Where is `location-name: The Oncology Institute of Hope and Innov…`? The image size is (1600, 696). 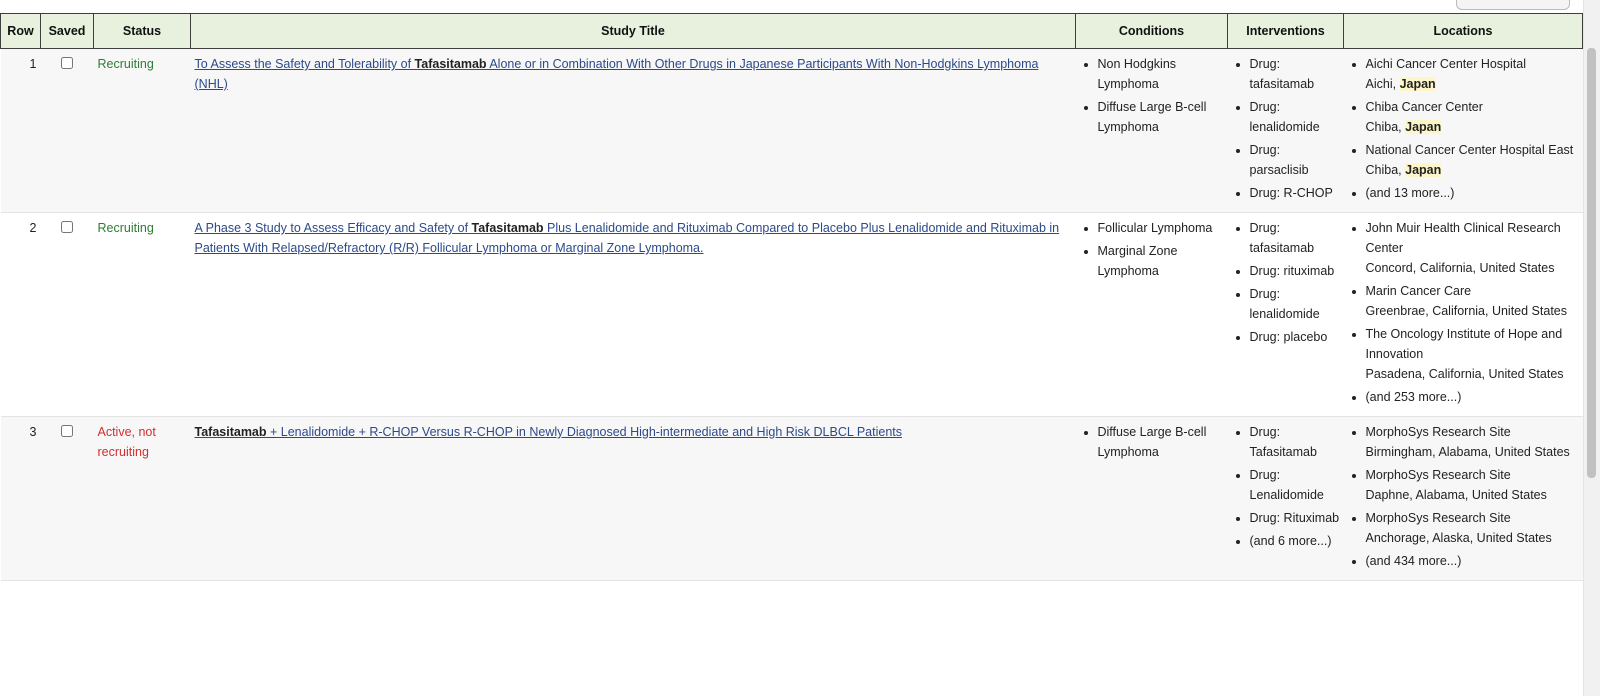
location-name: The Oncology Institute of Hope and Innov… is located at coordinates (1464, 344).